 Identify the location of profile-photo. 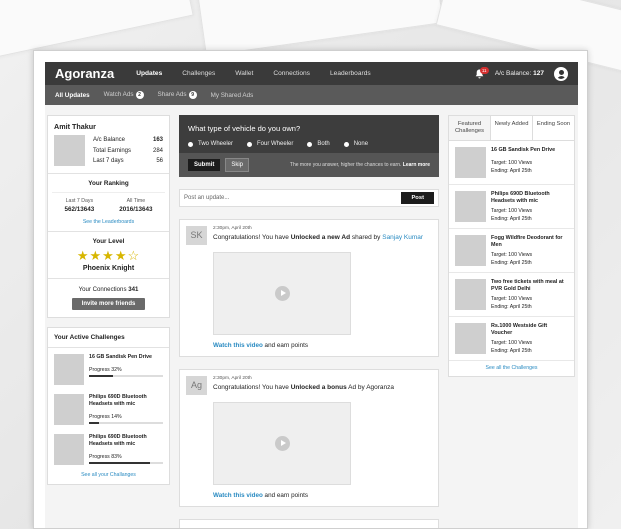
(69, 150).